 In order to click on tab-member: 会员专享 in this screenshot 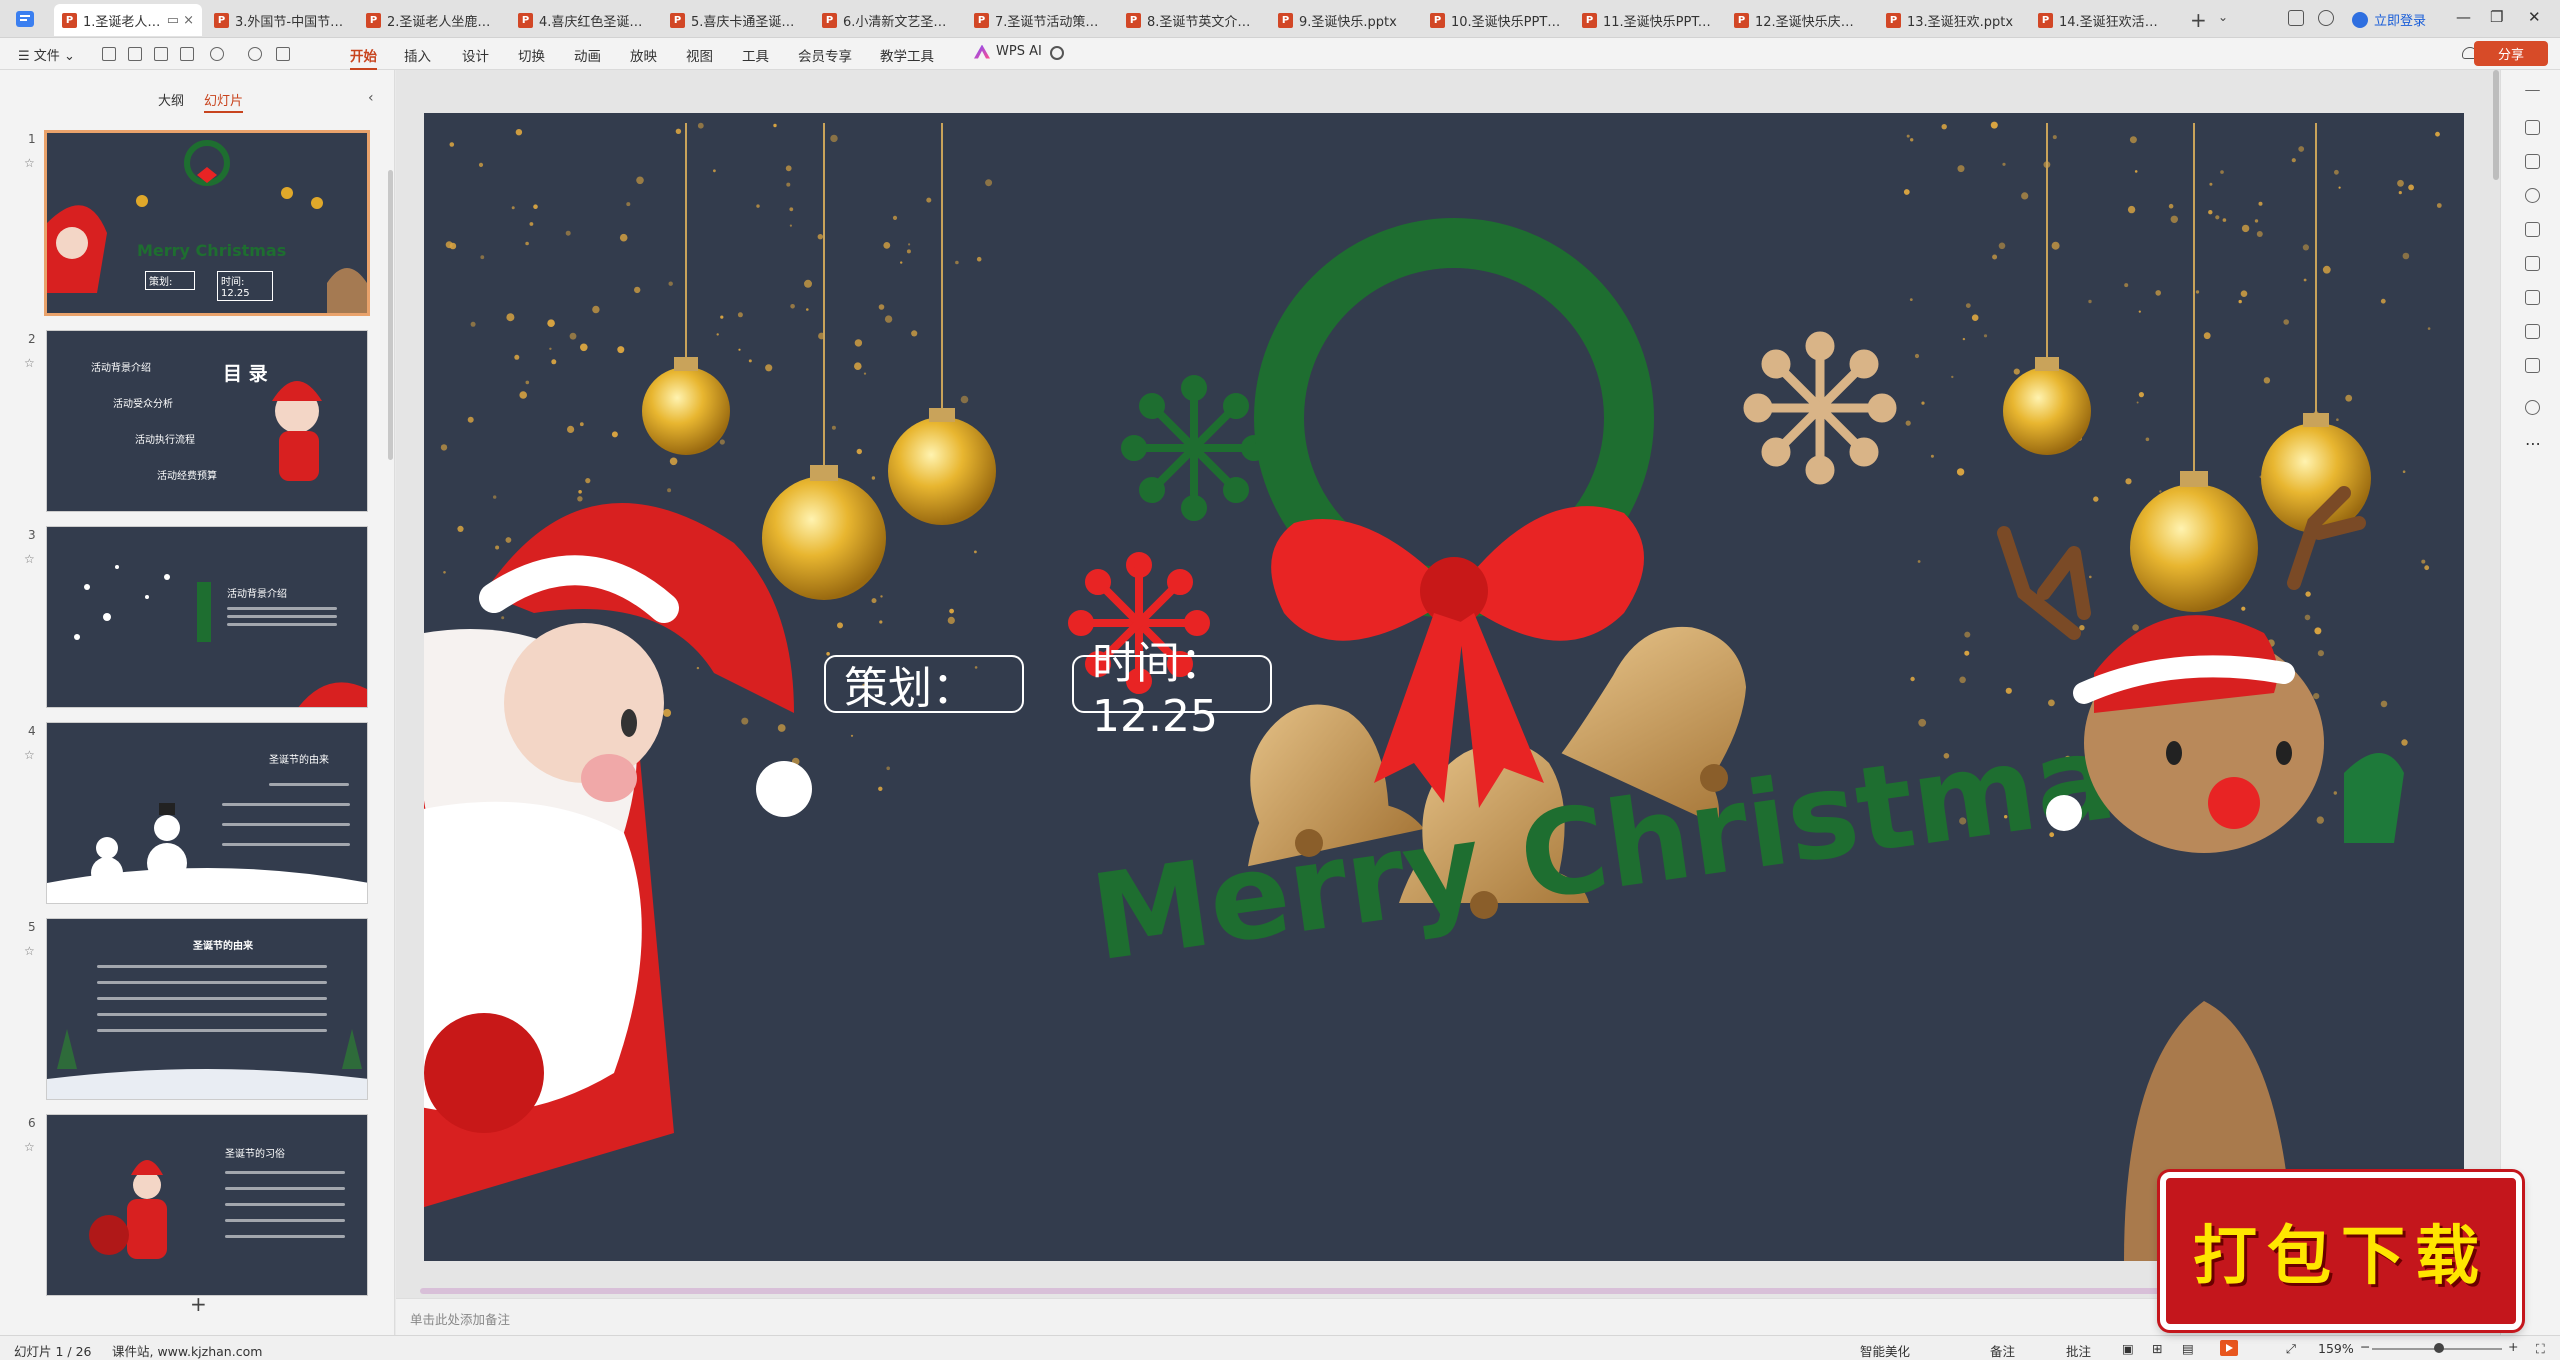, I will do `click(825, 55)`.